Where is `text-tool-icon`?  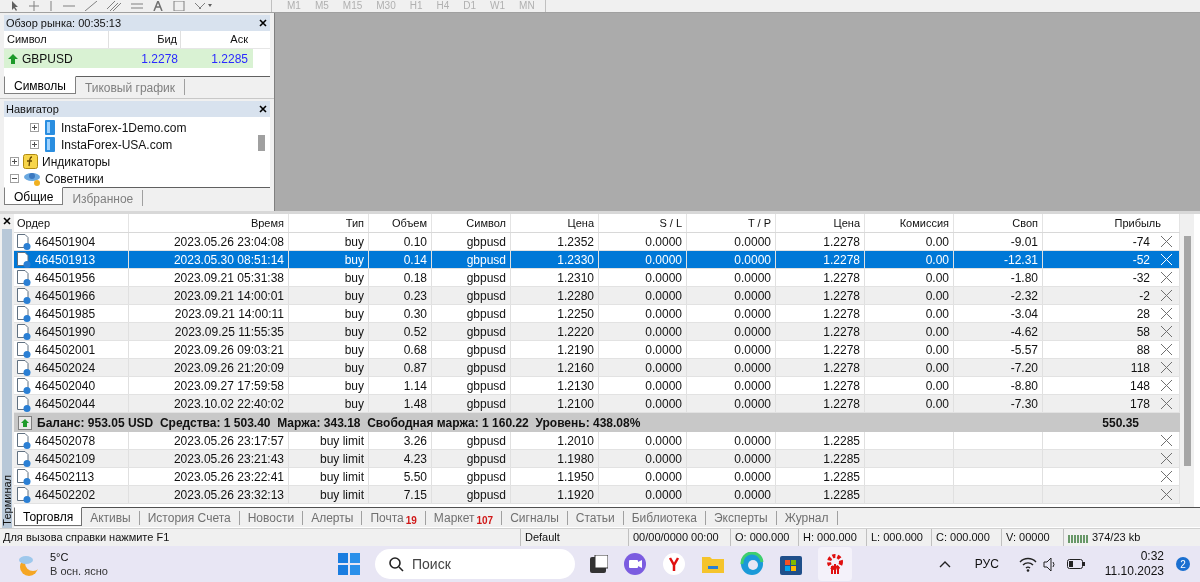
text-tool-icon is located at coordinates (158, 5).